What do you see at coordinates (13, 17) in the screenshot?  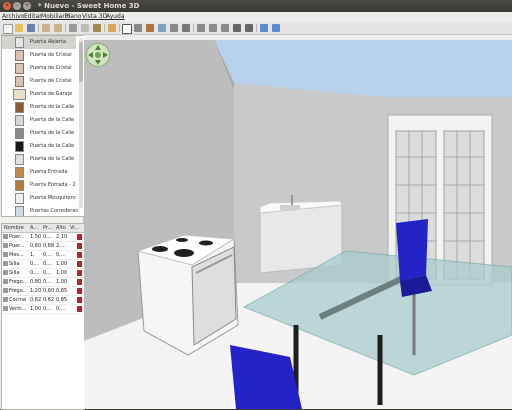 I see `menu-archivo: Archivo` at bounding box center [13, 17].